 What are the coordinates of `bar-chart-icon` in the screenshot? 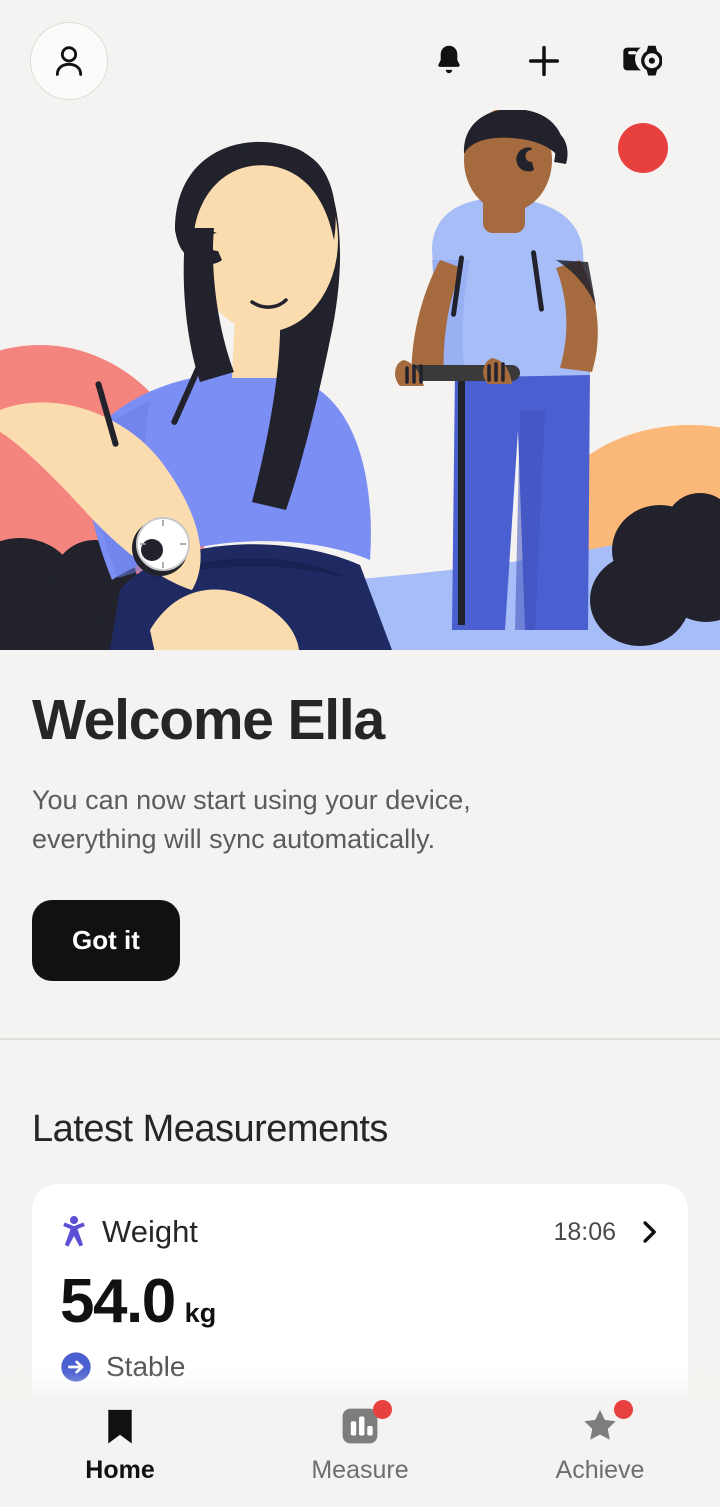 It's located at (366, 1423).